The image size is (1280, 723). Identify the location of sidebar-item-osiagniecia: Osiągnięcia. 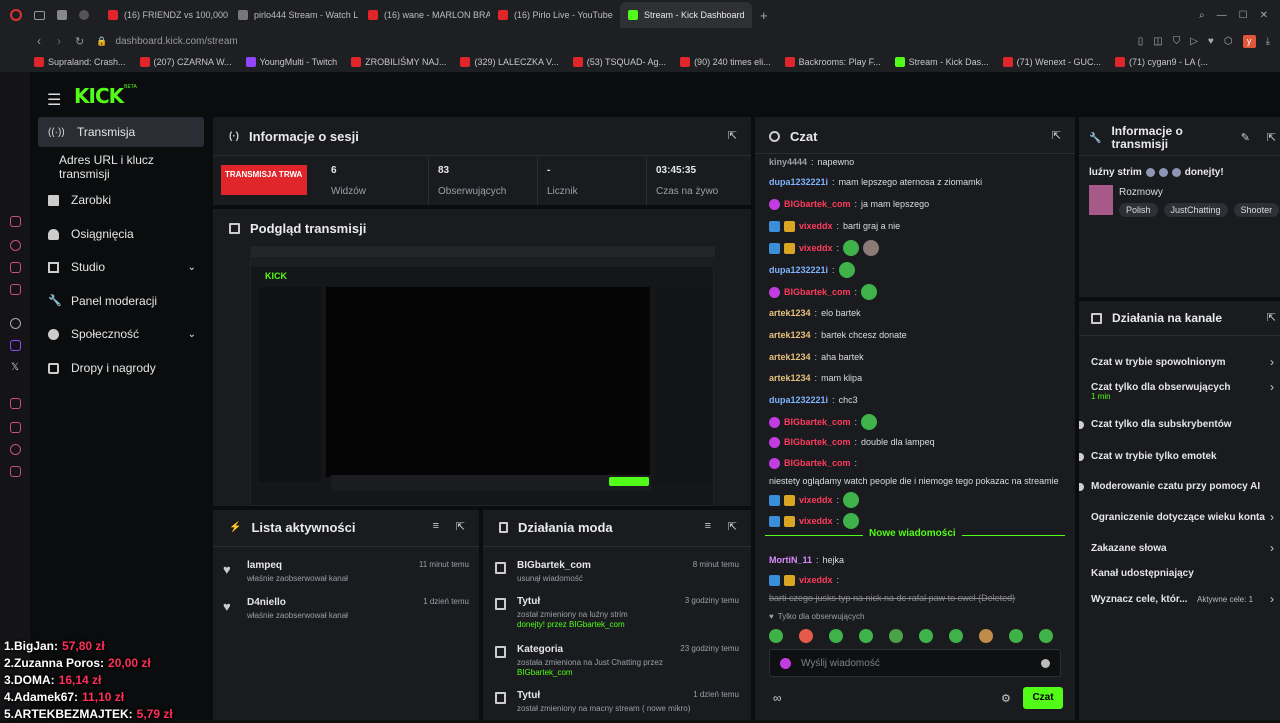
(121, 234).